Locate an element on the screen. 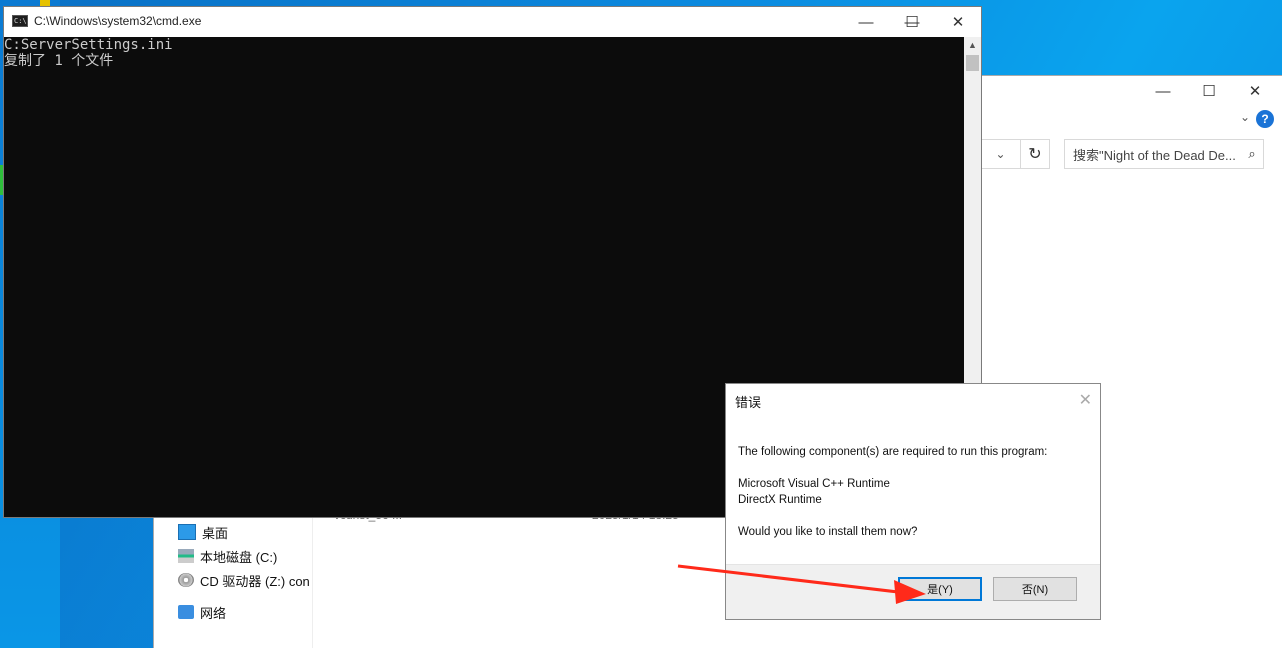 The height and width of the screenshot is (648, 1282). nav-item-network: 网络 is located at coordinates (202, 612).